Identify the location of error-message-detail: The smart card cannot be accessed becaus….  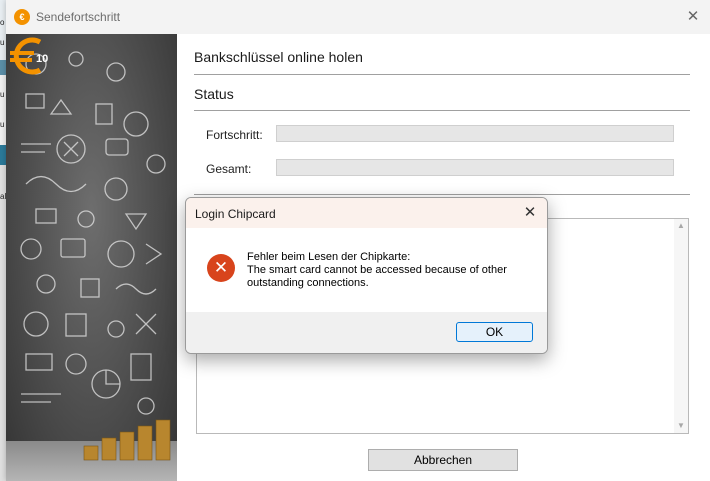
(377, 270).